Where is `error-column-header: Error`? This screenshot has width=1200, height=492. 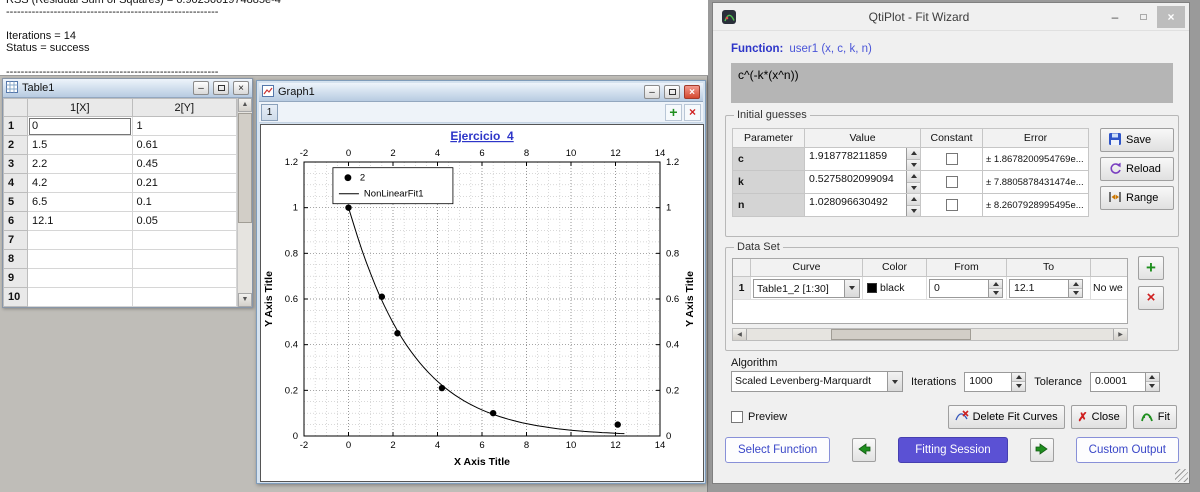
error-column-header: Error is located at coordinates (1035, 138).